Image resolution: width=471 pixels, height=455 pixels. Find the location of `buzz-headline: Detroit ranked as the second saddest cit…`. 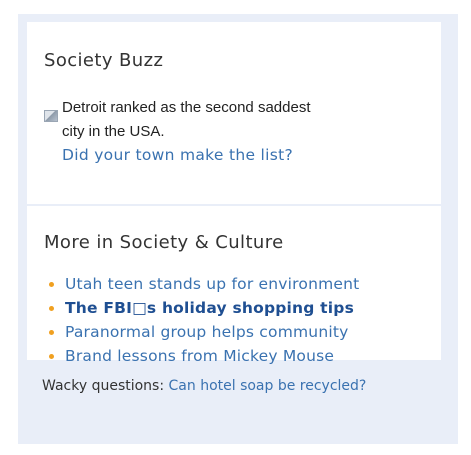

buzz-headline: Detroit ranked as the second saddest cit… is located at coordinates (186, 119).